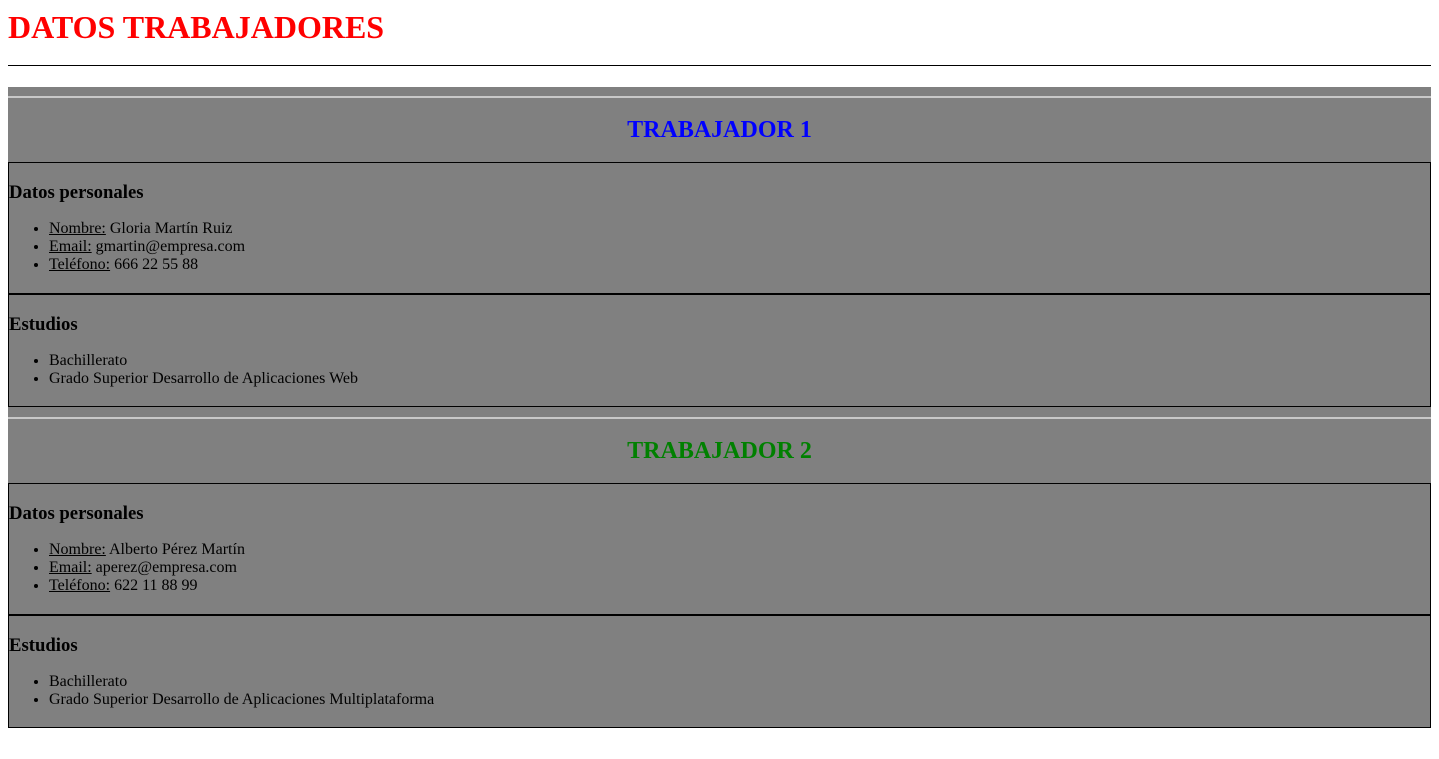 The width and height of the screenshot is (1439, 759). What do you see at coordinates (175, 549) in the screenshot?
I see `name-value: Alberto Pérez Martín` at bounding box center [175, 549].